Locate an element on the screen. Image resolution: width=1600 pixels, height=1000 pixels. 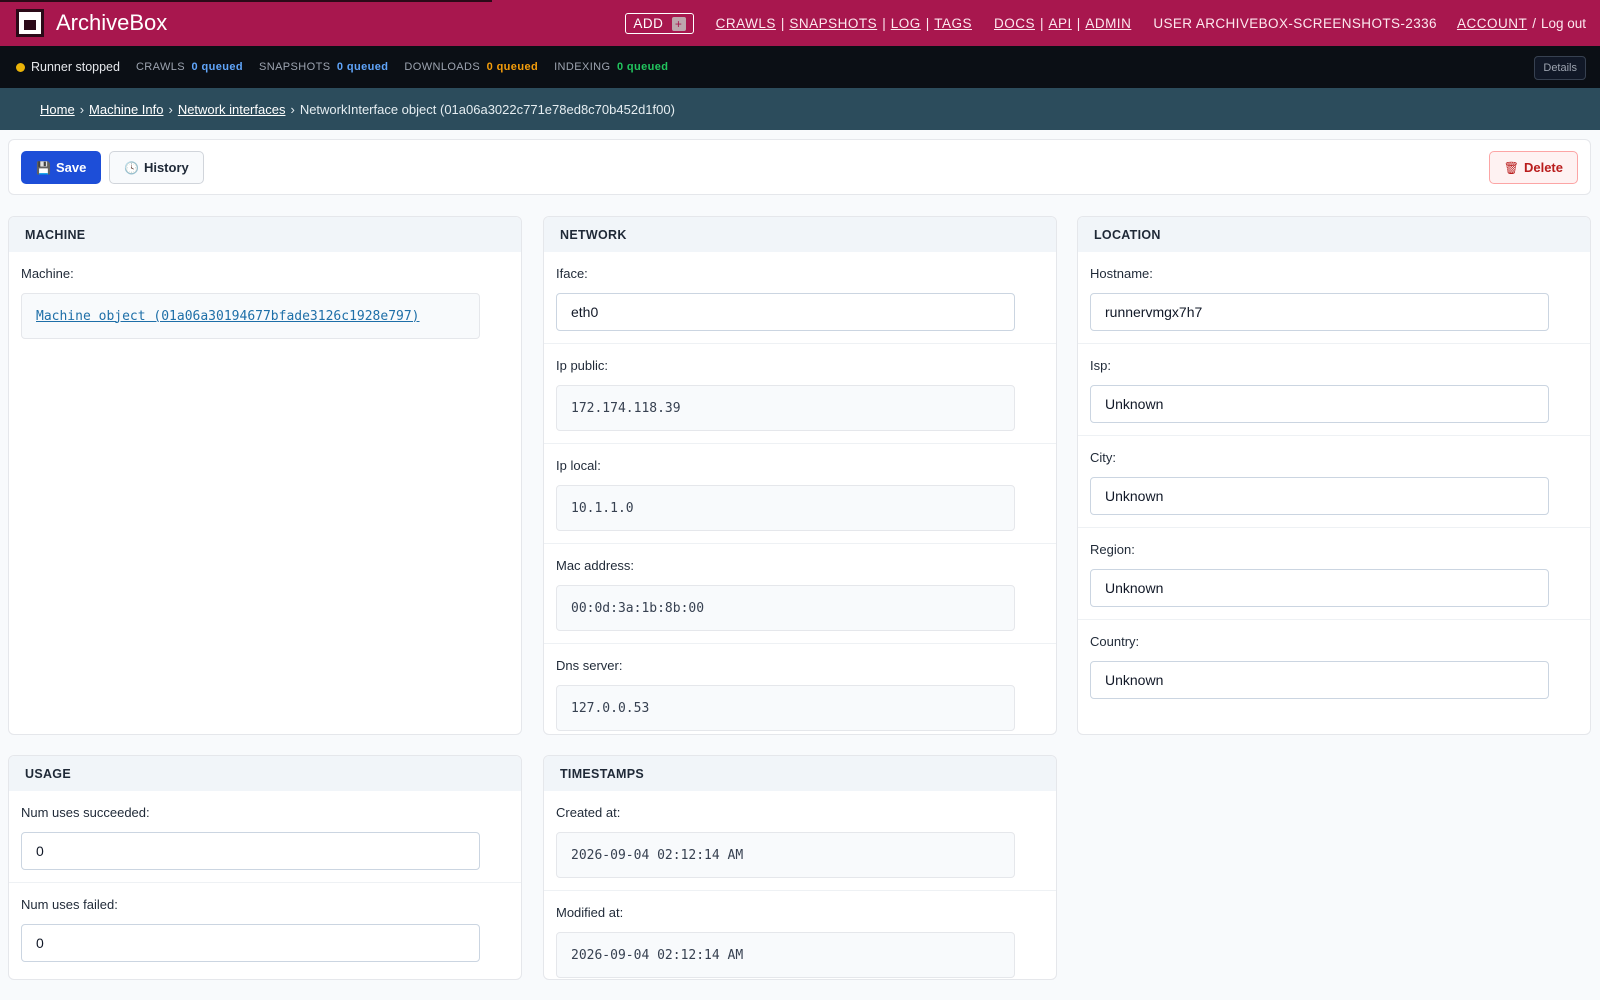
breadcrumb-home: Home is located at coordinates (57, 109).